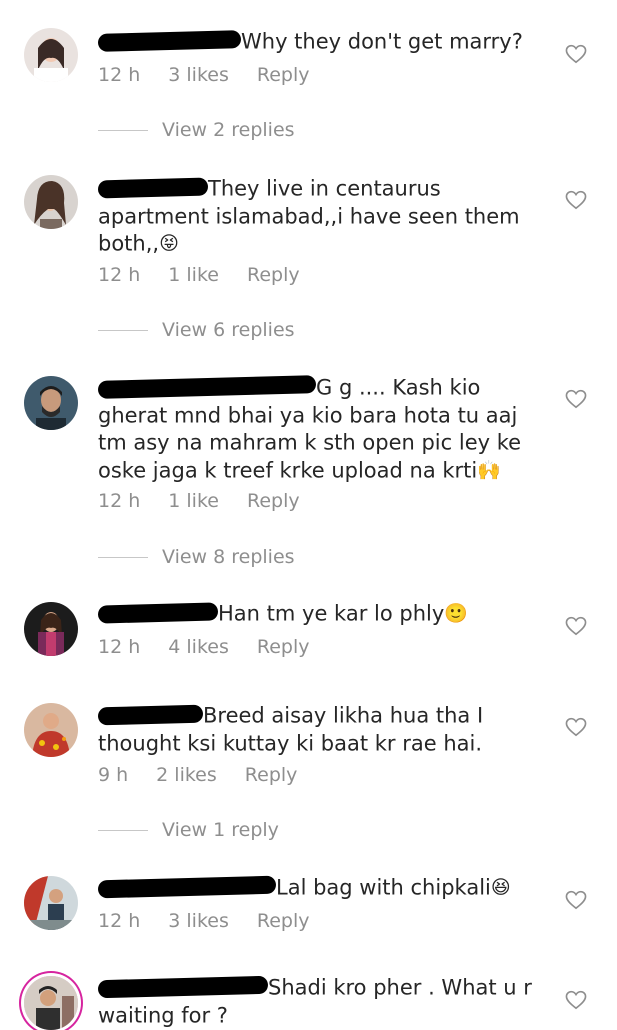 This screenshot has height=1030, width=617. Describe the element at coordinates (196, 557) in the screenshot. I see `view-replies-button: View 8 replies` at that location.